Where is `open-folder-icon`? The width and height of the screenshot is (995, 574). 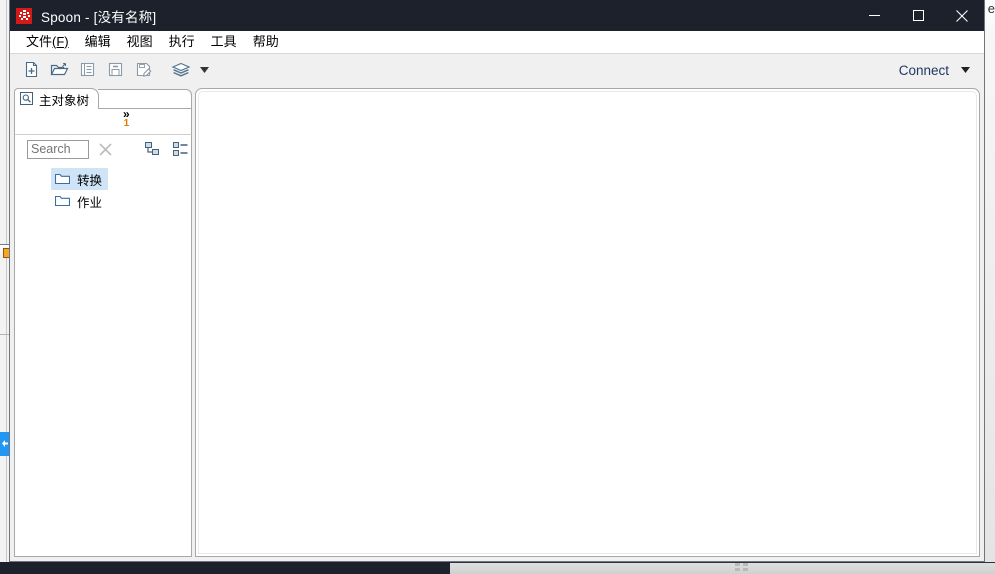
open-folder-icon is located at coordinates (59, 69).